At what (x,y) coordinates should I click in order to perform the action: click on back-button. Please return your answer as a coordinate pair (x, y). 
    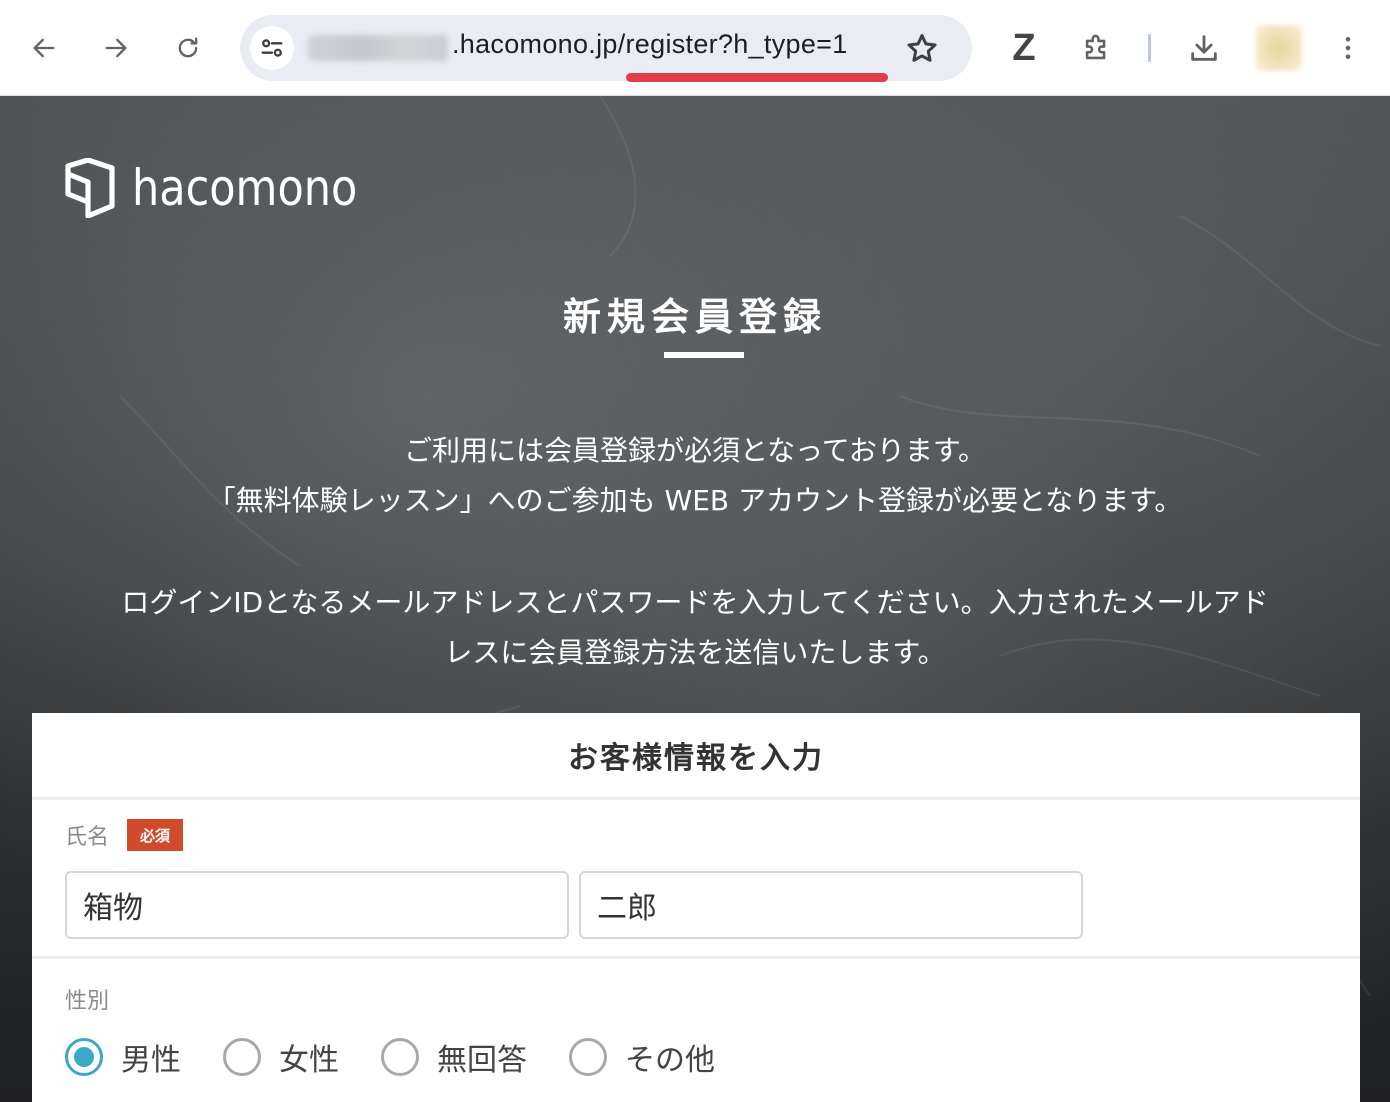
    Looking at the image, I should click on (44, 48).